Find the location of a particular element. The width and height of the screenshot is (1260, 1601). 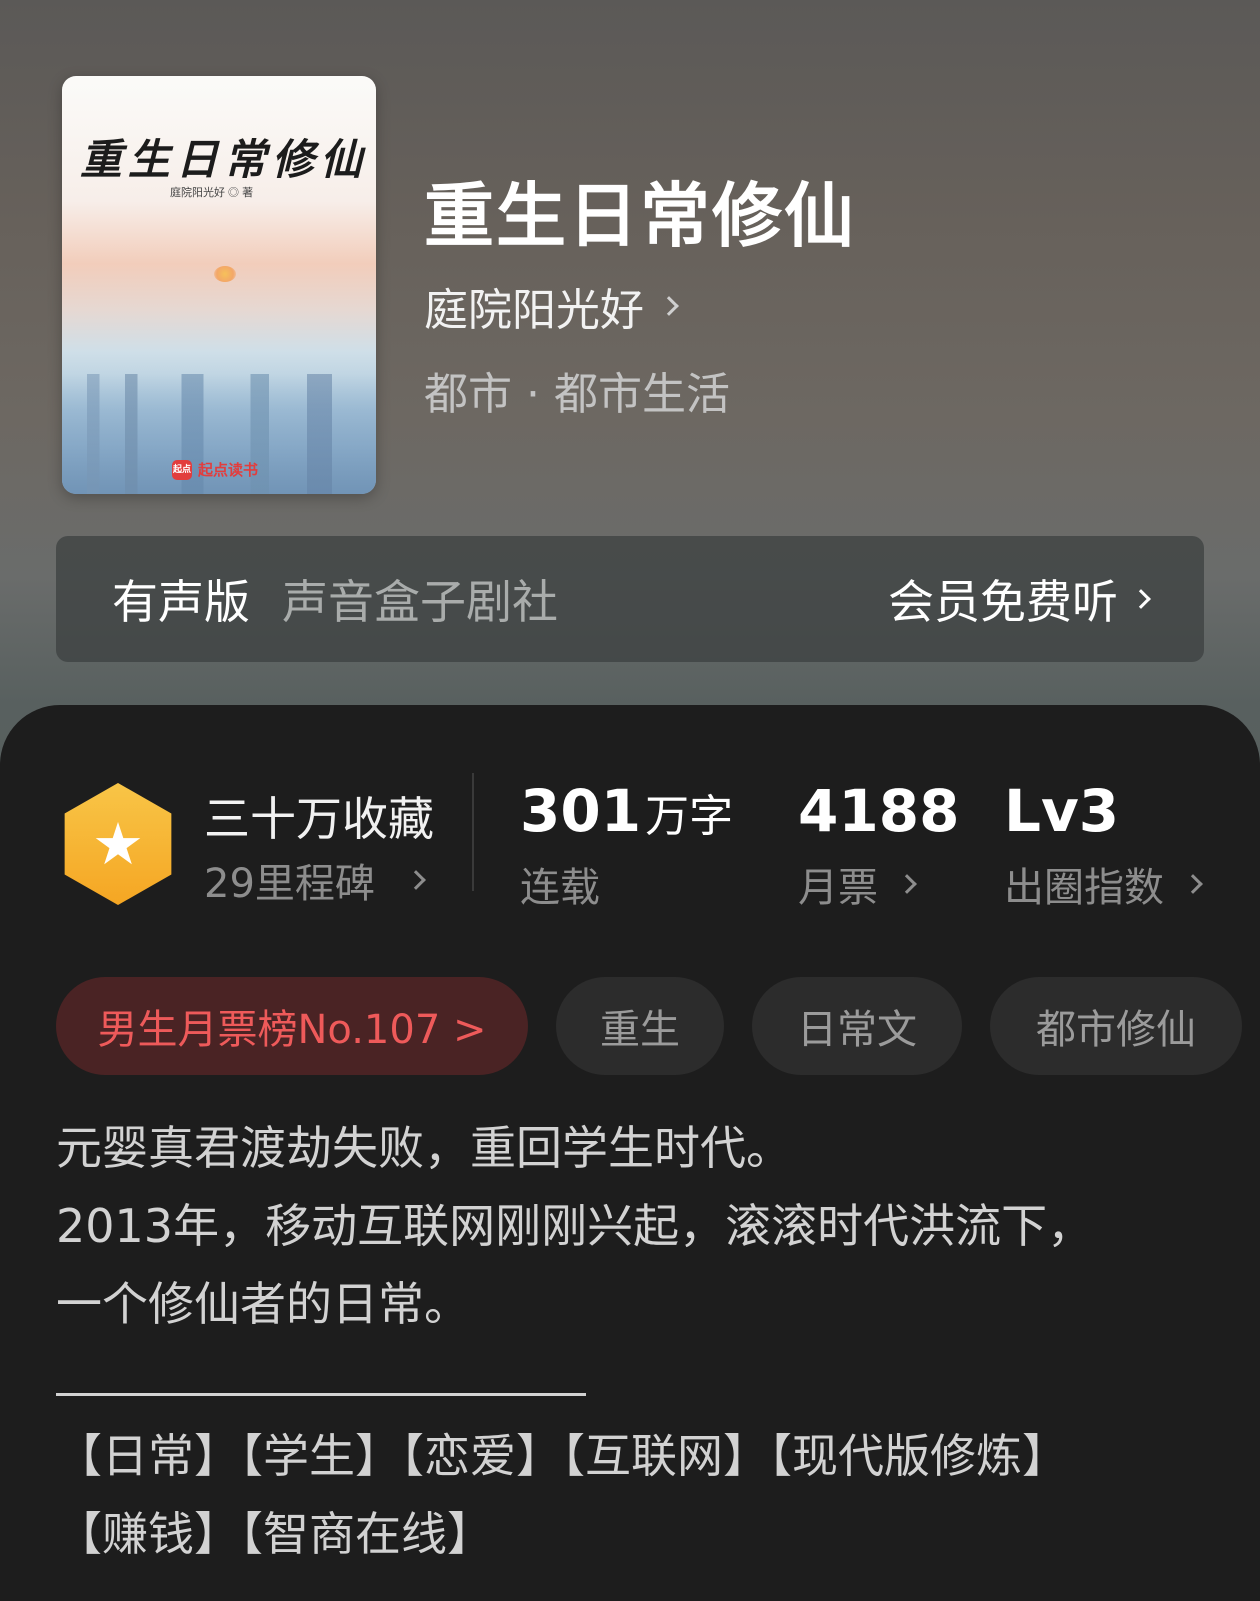

popularity-level-value: Lv3 is located at coordinates (1062, 811).